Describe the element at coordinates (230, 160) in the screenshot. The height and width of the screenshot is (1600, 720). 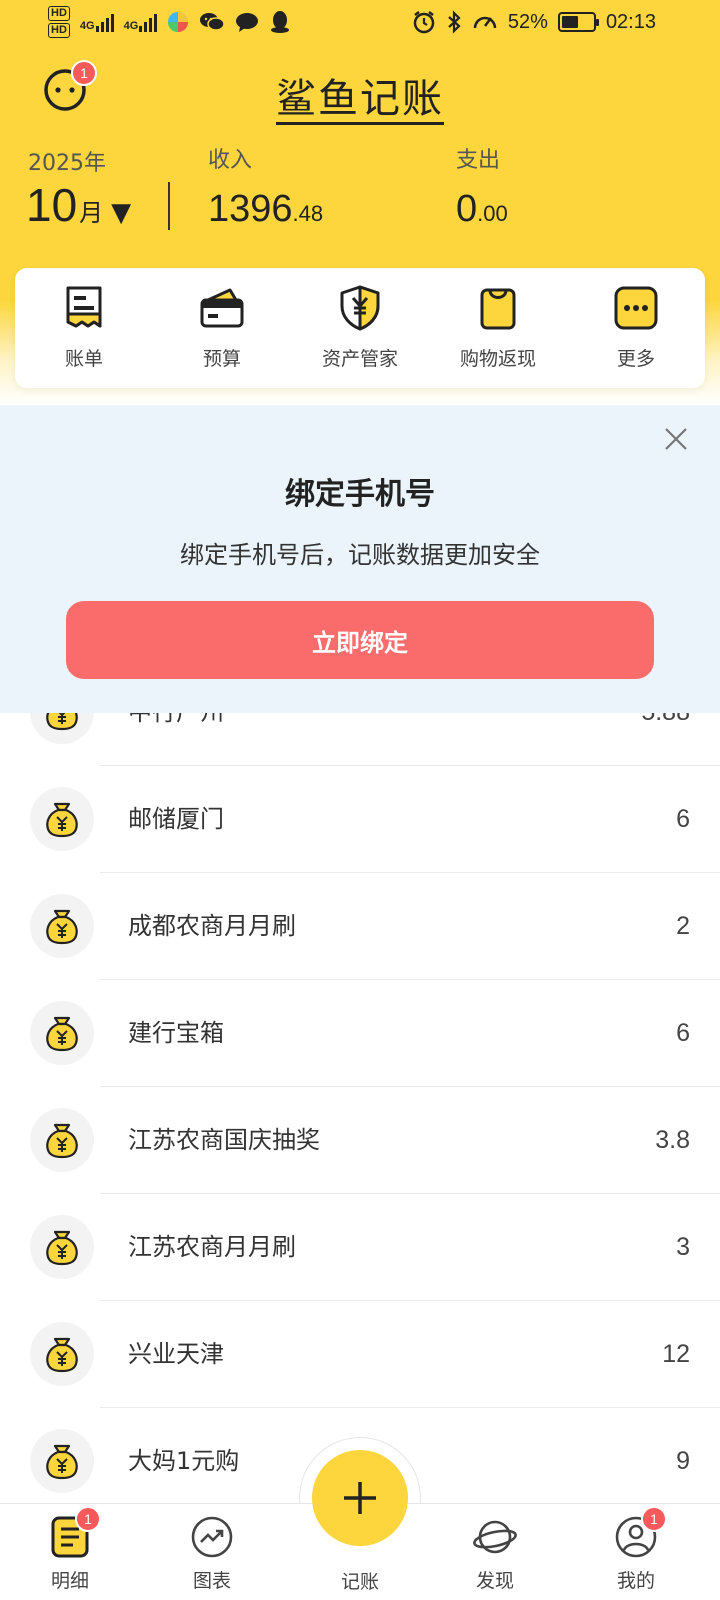
I see `income-label: 收入` at that location.